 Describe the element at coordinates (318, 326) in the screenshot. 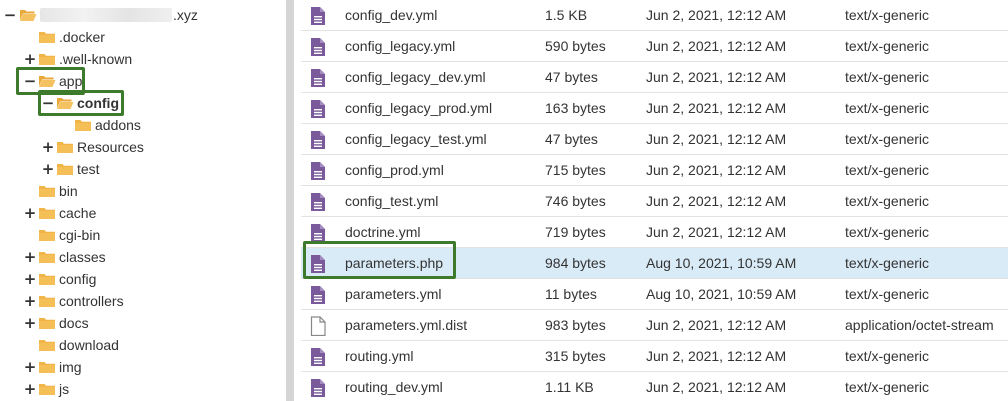

I see `blank-file-icon` at that location.